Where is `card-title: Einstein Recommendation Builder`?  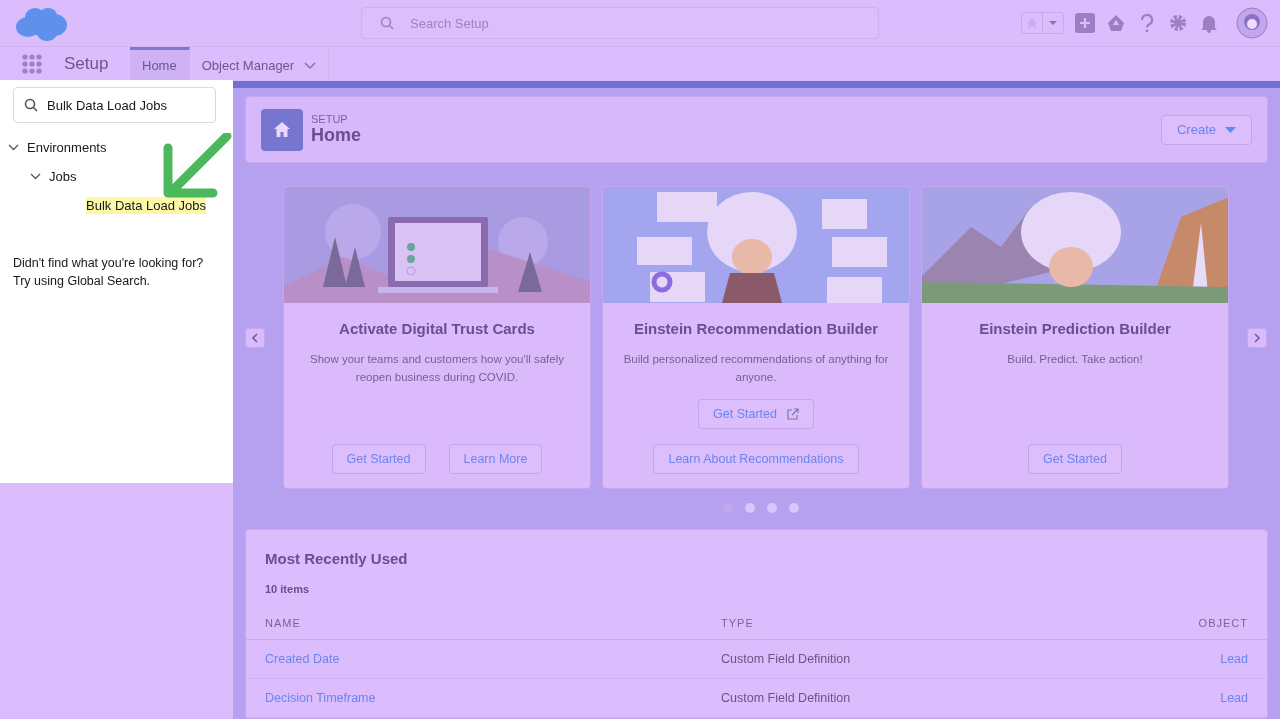
card-title: Einstein Recommendation Builder is located at coordinates (756, 328).